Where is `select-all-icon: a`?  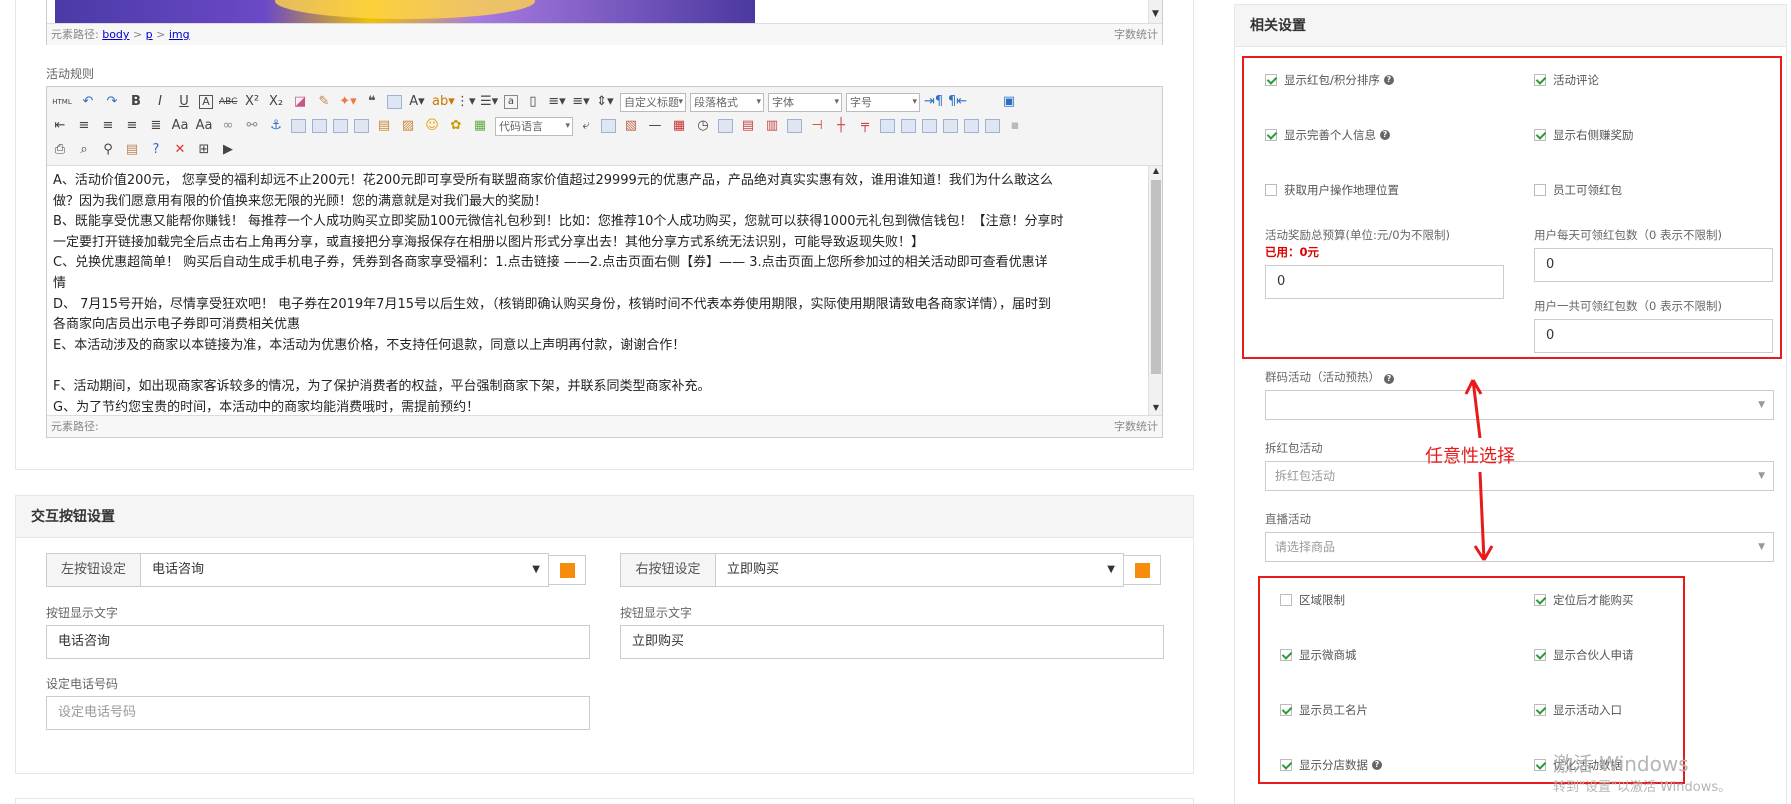 select-all-icon: a is located at coordinates (511, 102).